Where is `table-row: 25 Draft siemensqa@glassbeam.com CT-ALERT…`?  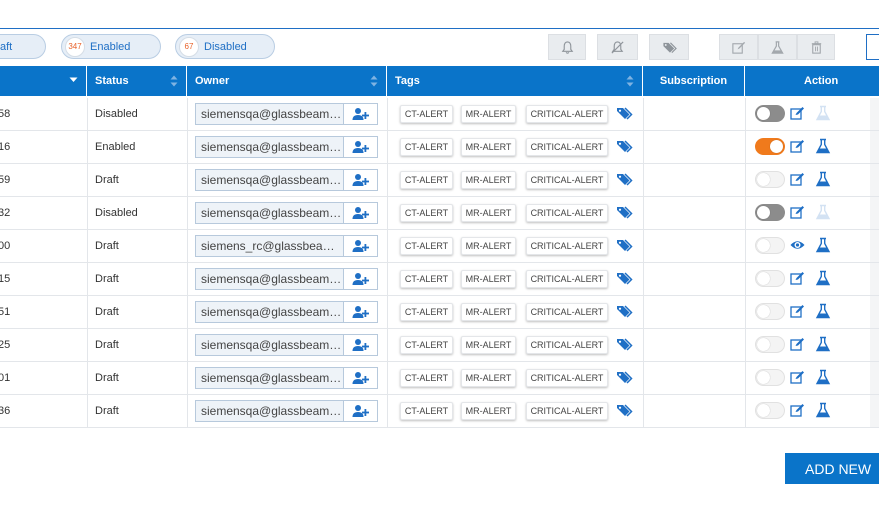 table-row: 25 Draft siemensqa@glassbeam.com CT-ALERT… is located at coordinates (439, 345).